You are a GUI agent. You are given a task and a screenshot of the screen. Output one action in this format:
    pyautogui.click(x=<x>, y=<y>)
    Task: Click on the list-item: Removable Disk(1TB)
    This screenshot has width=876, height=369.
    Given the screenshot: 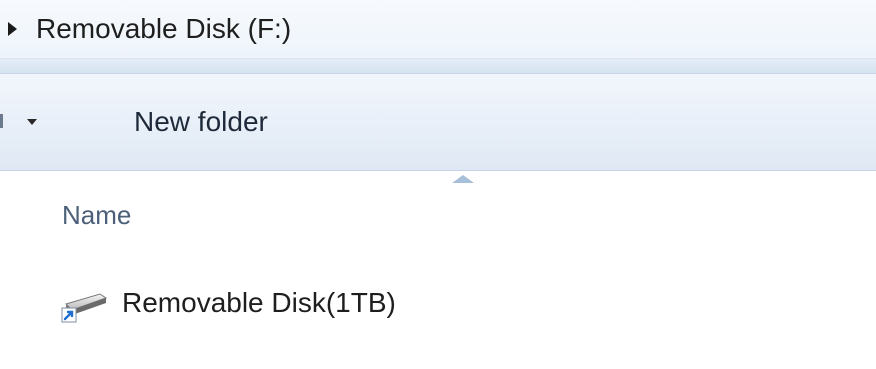 What is the action you would take?
    pyautogui.click(x=298, y=304)
    